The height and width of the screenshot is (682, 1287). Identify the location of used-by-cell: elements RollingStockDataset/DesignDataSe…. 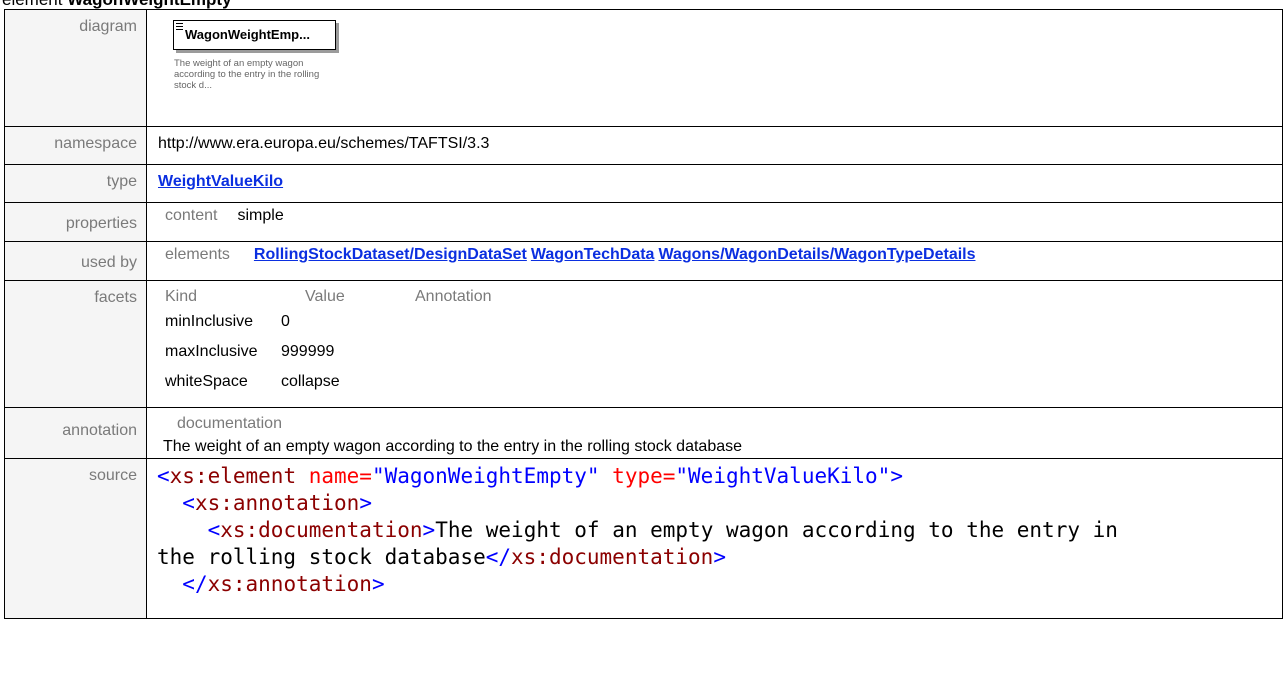
(714, 261).